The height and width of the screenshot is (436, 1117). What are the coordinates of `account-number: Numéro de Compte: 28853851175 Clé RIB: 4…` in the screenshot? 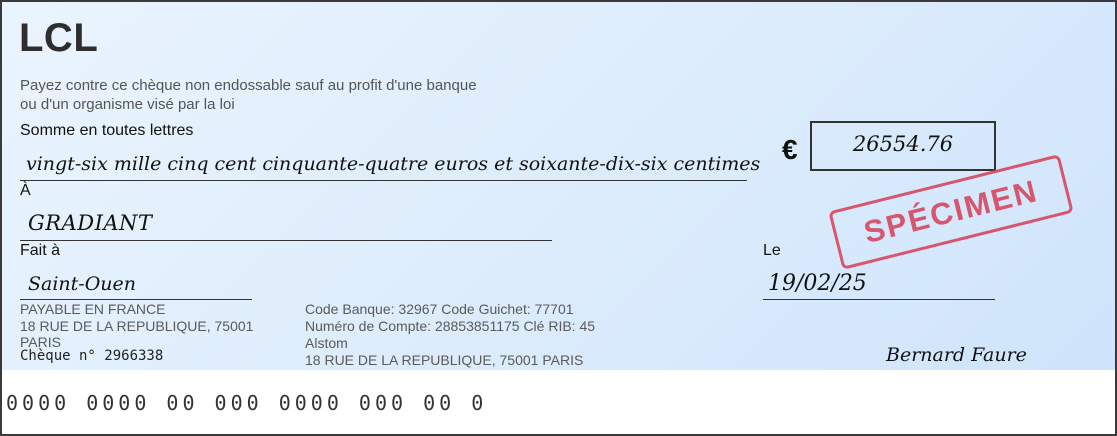 It's located at (450, 326).